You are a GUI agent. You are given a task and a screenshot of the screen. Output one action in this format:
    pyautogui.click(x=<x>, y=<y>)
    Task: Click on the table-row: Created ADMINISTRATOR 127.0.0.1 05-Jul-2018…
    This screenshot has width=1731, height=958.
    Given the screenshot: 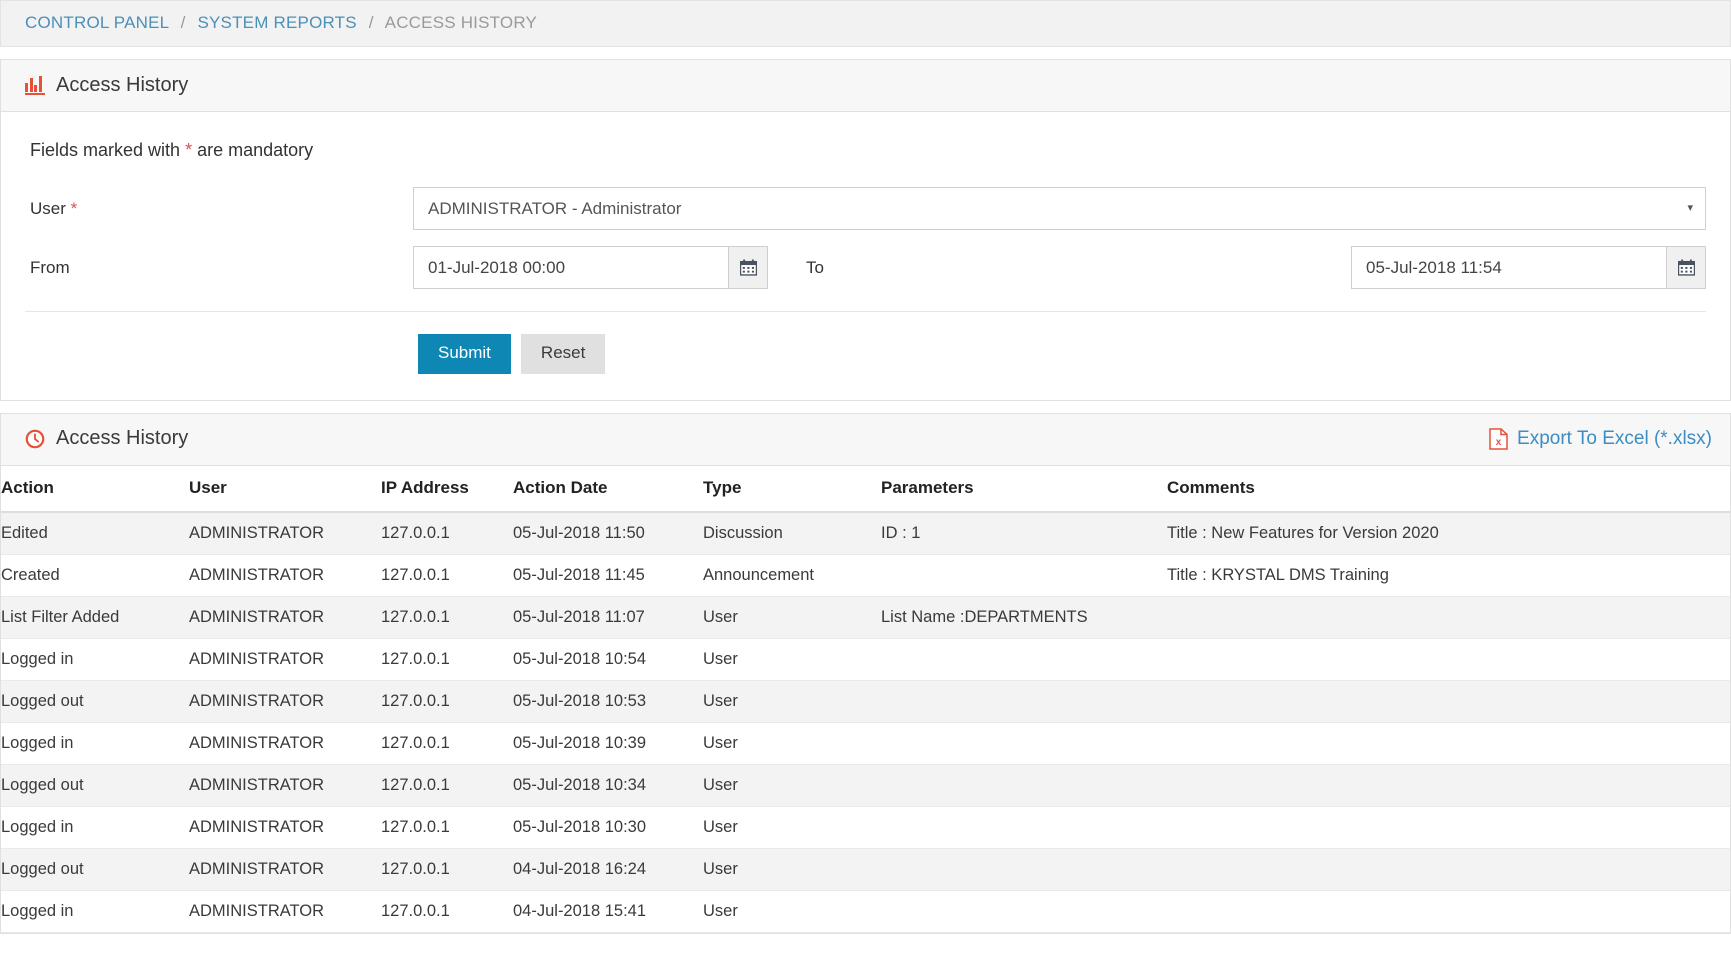 What is the action you would take?
    pyautogui.click(x=865, y=575)
    